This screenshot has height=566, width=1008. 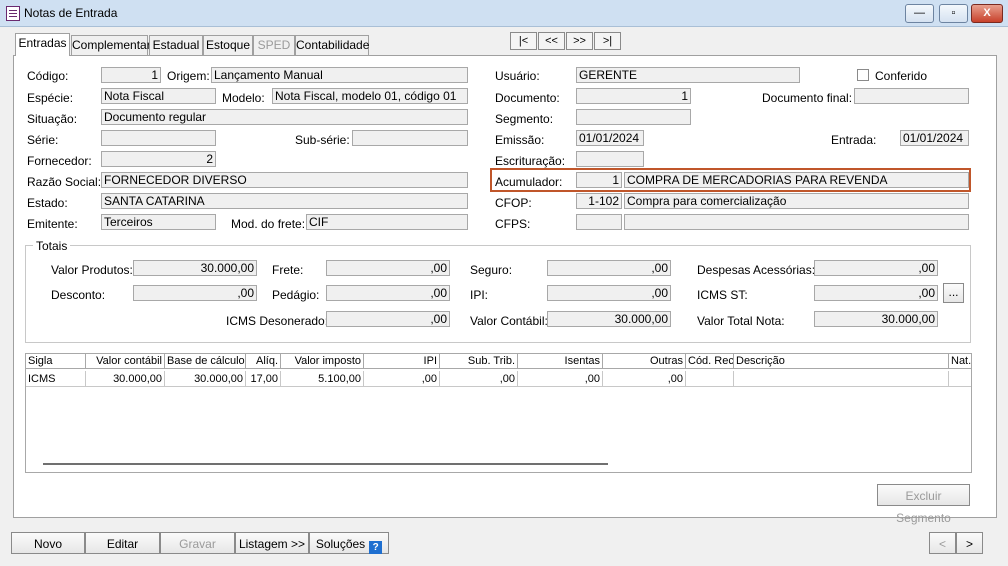 What do you see at coordinates (92, 270) in the screenshot?
I see `valor-produtos-label: Valor Produtos:` at bounding box center [92, 270].